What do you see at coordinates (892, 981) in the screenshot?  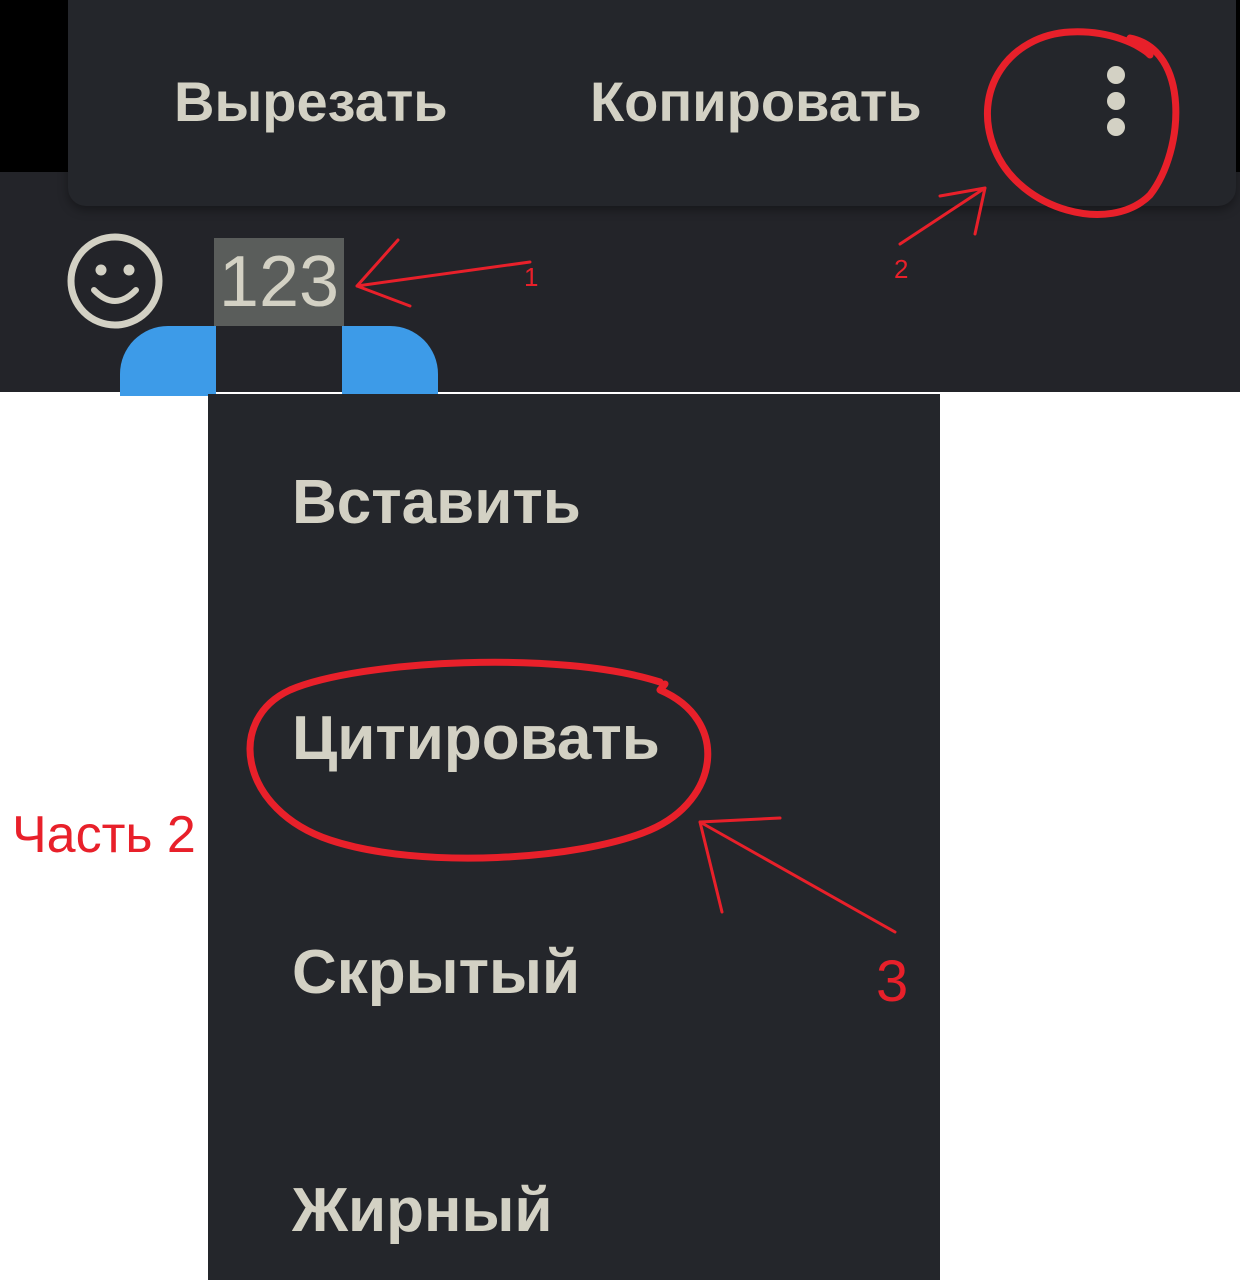 I see `annotation-marker-3: 3` at bounding box center [892, 981].